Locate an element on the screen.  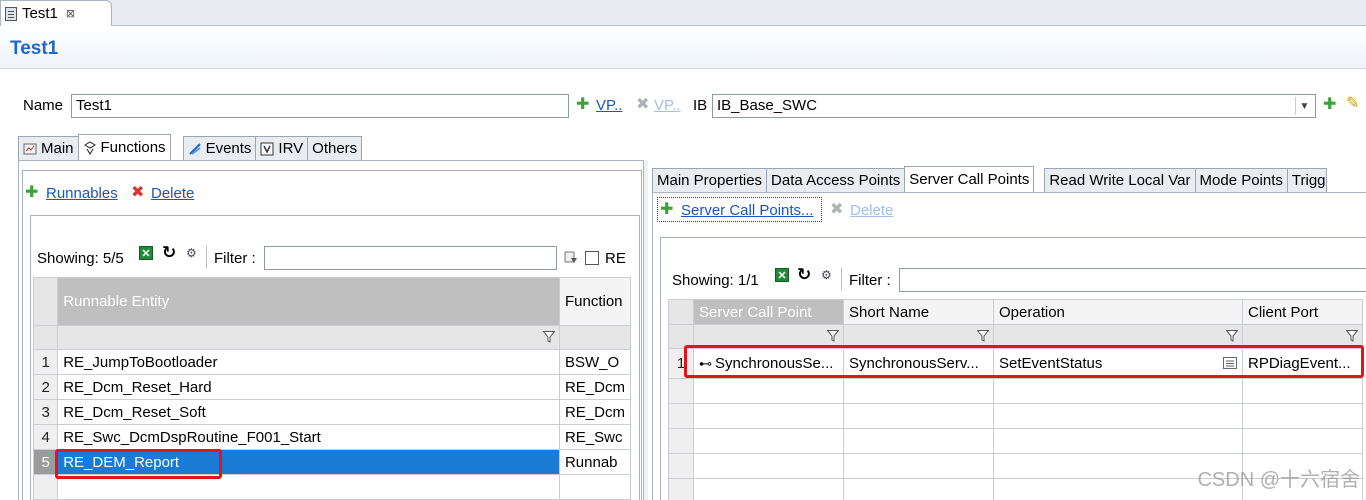
tab-events: Events is located at coordinates (219, 148).